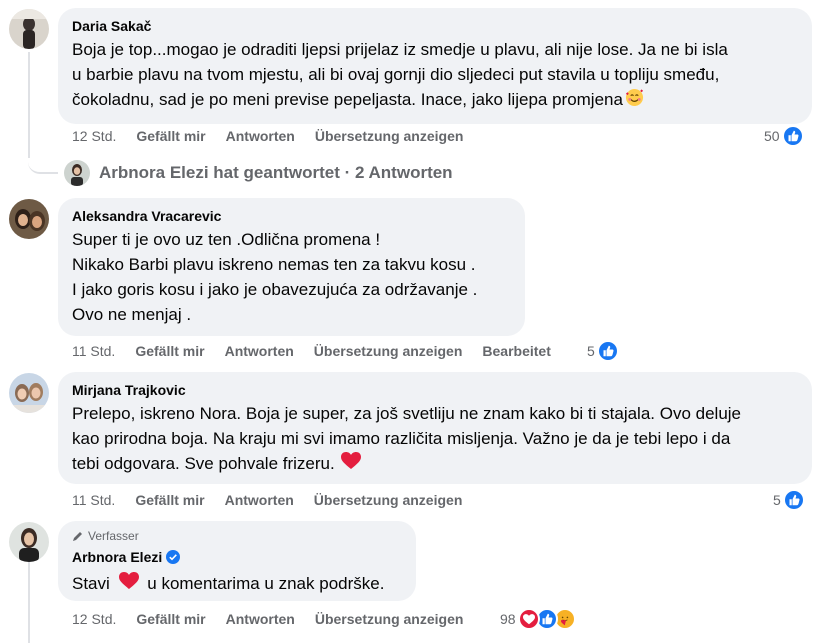 Image resolution: width=836 pixels, height=643 pixels. Describe the element at coordinates (435, 26) in the screenshot. I see `comment-author: Daria Sakač` at that location.